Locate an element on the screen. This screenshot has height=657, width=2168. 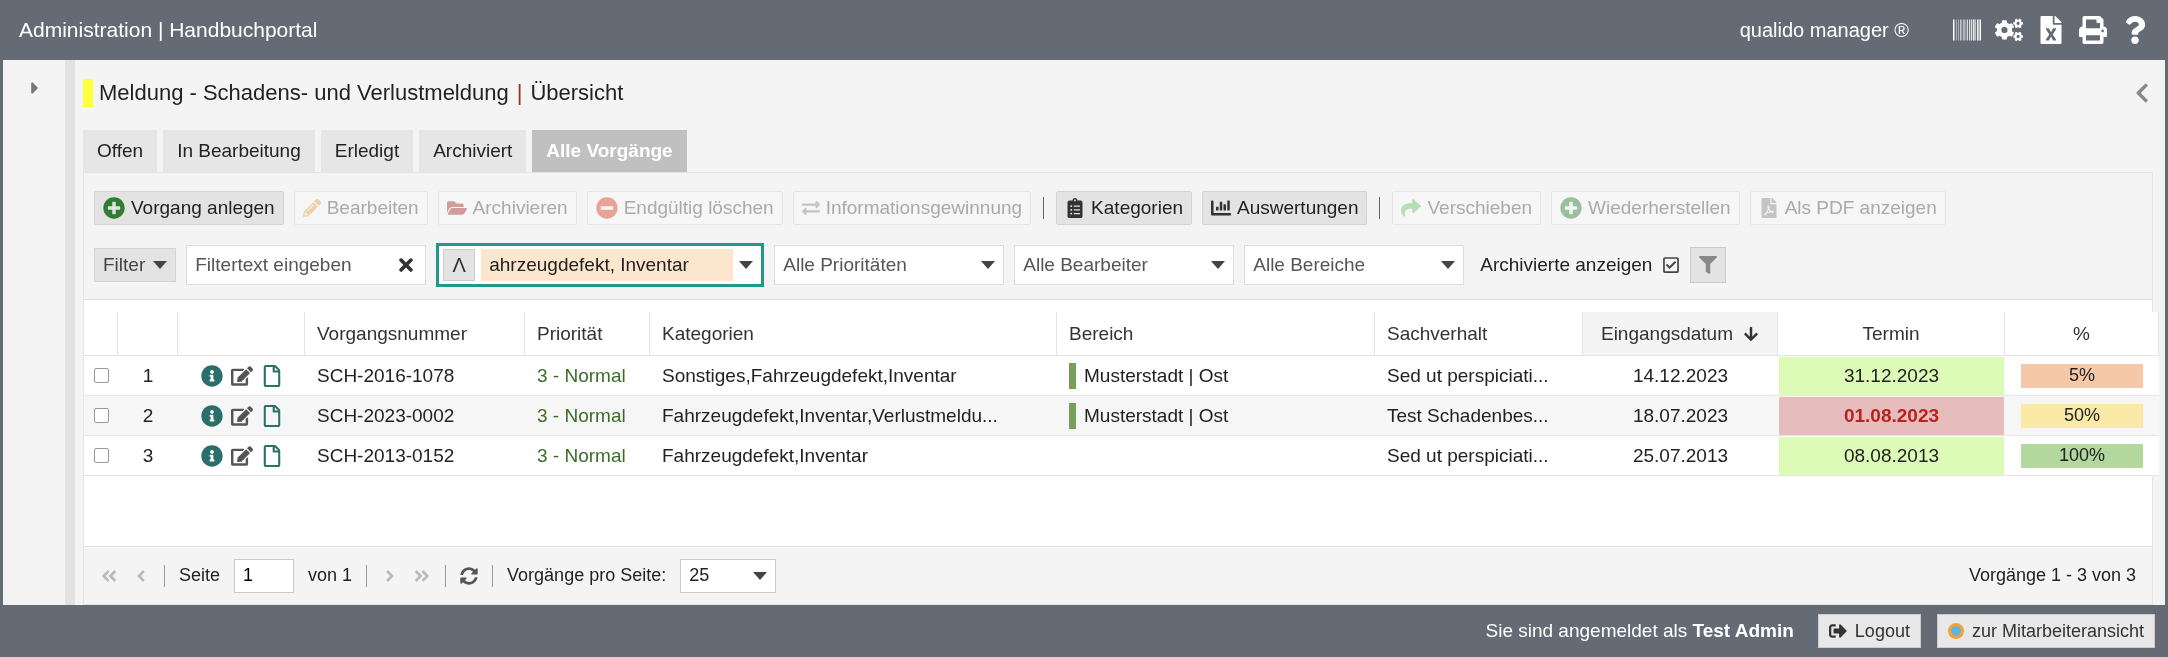
product-name: qualido manager ® is located at coordinates (1824, 30).